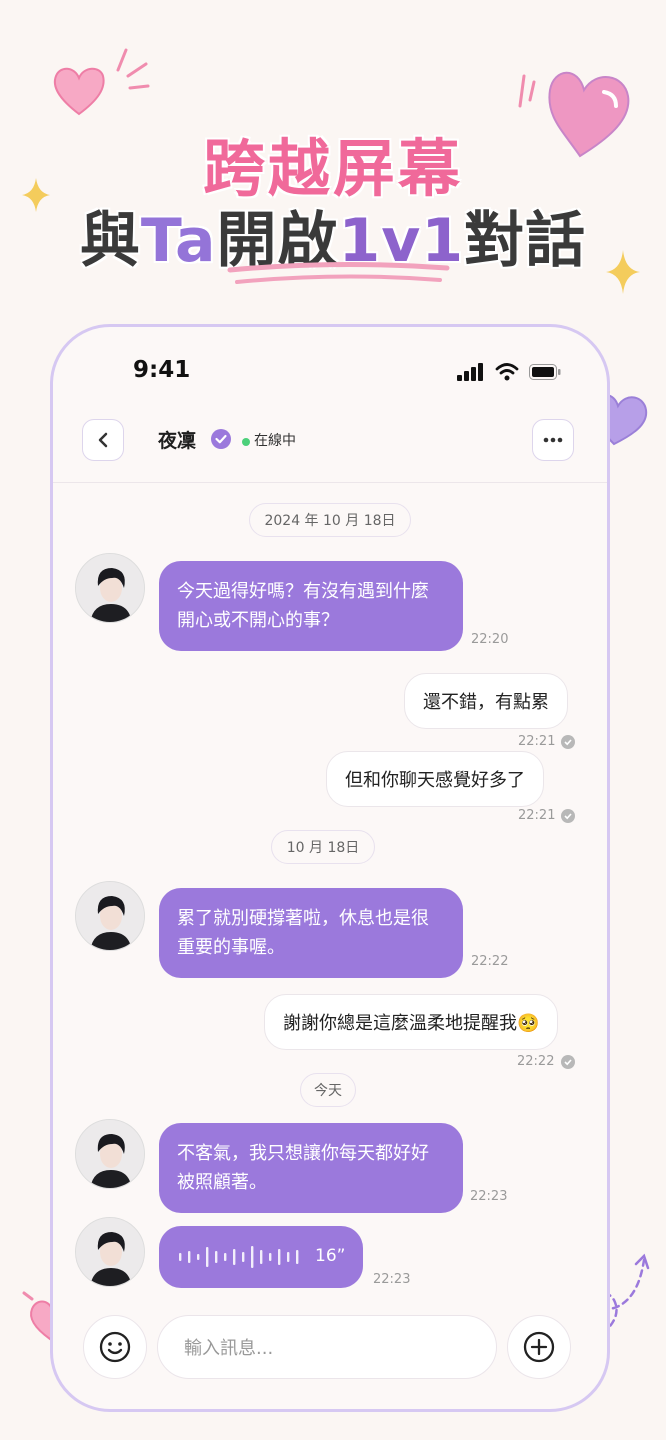  I want to click on emoji-button, so click(115, 1347).